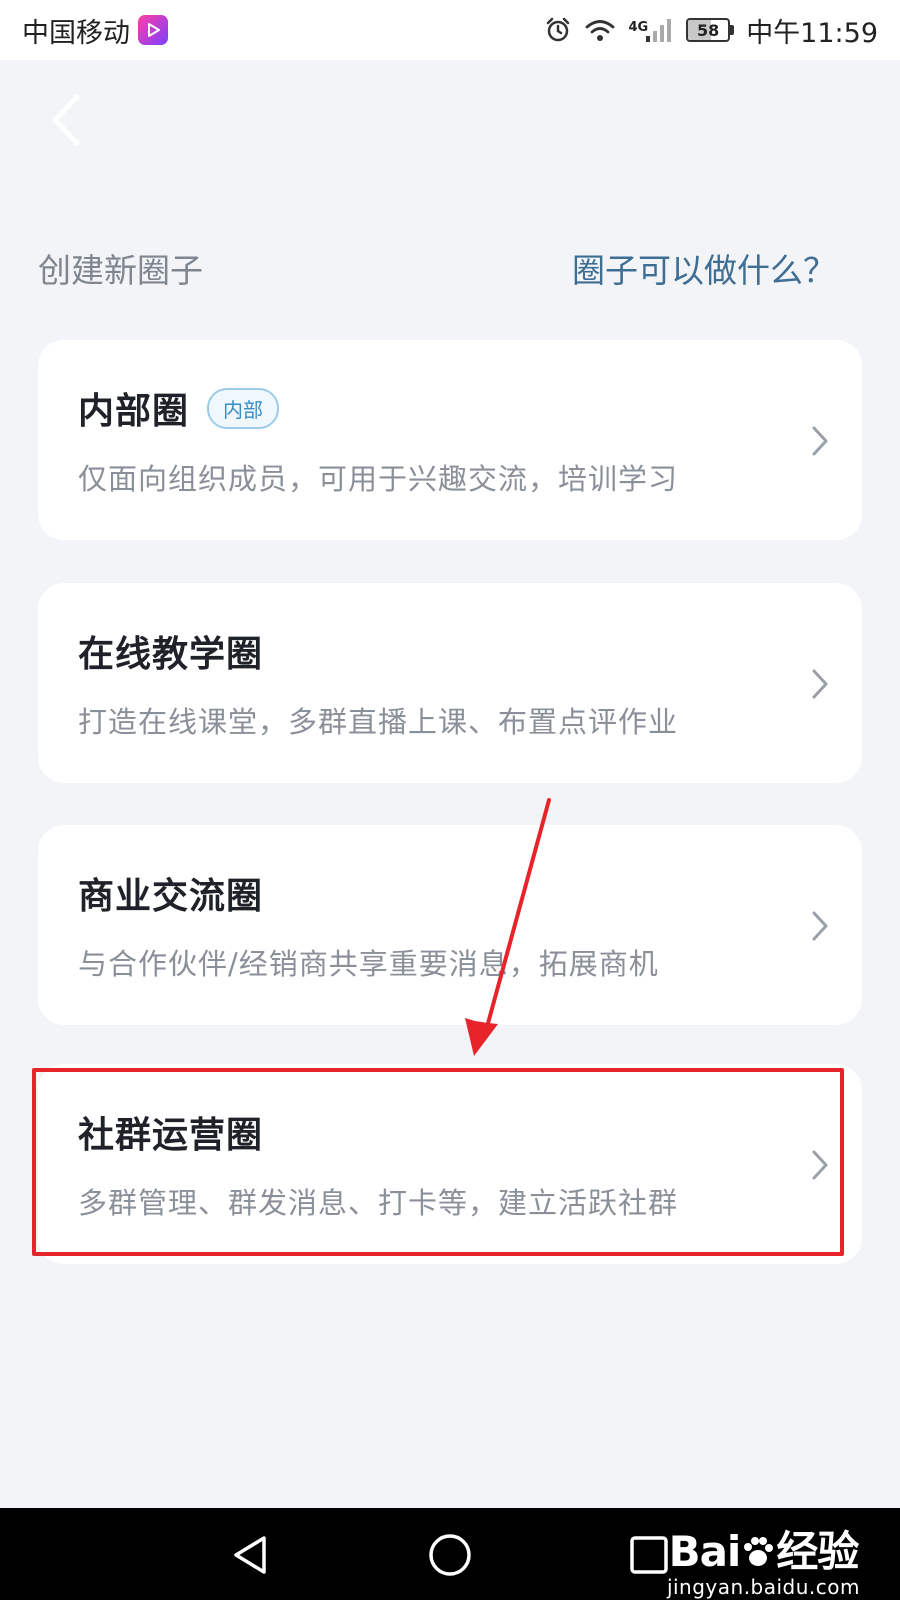  Describe the element at coordinates (171, 896) in the screenshot. I see `card-title: 商业交流圈` at that location.